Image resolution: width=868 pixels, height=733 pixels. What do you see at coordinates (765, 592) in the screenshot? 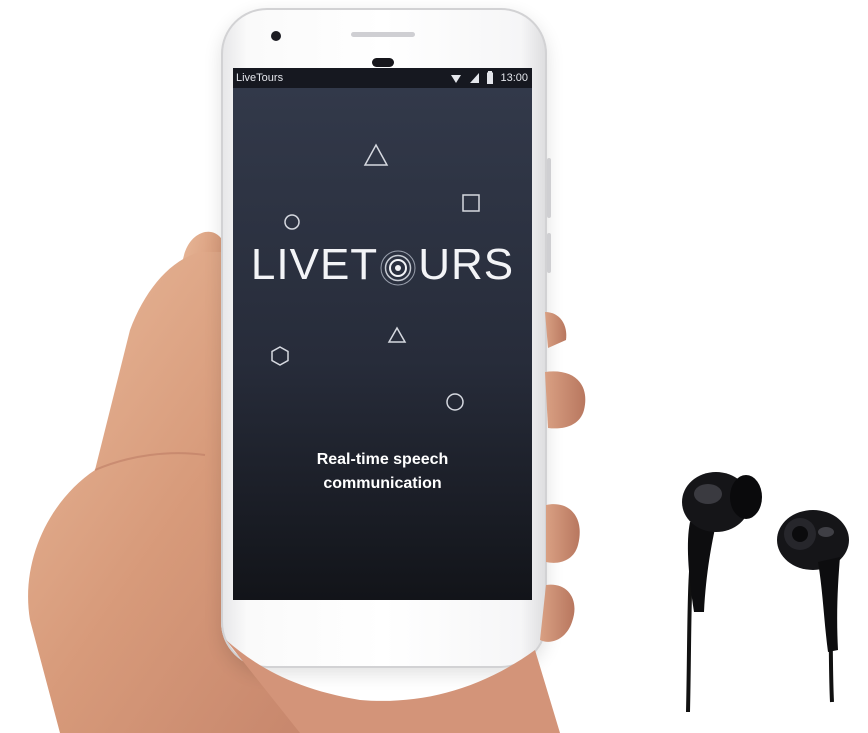
I see `earbuds-icon` at bounding box center [765, 592].